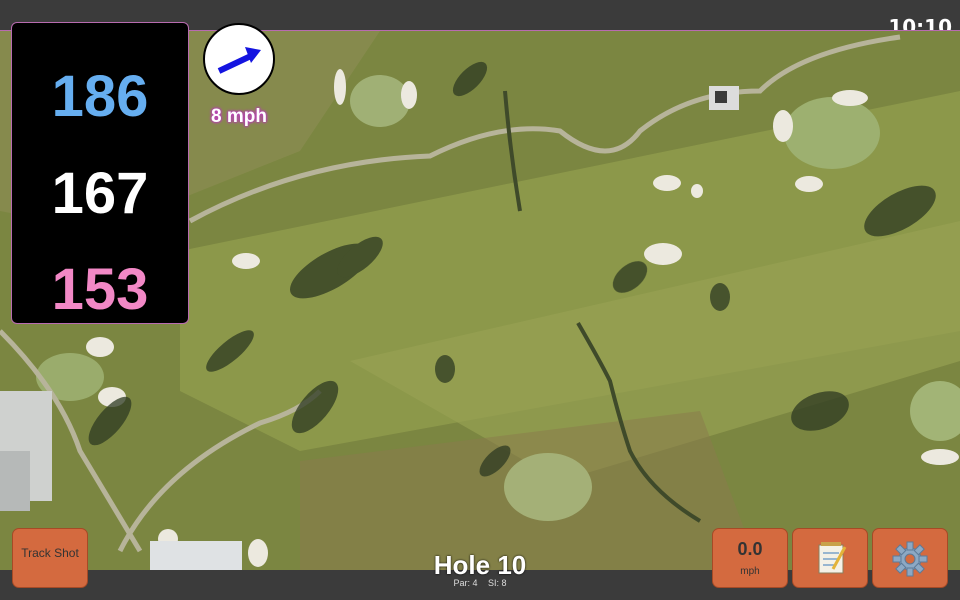  I want to click on wind-speed: 8 mph, so click(239, 116).